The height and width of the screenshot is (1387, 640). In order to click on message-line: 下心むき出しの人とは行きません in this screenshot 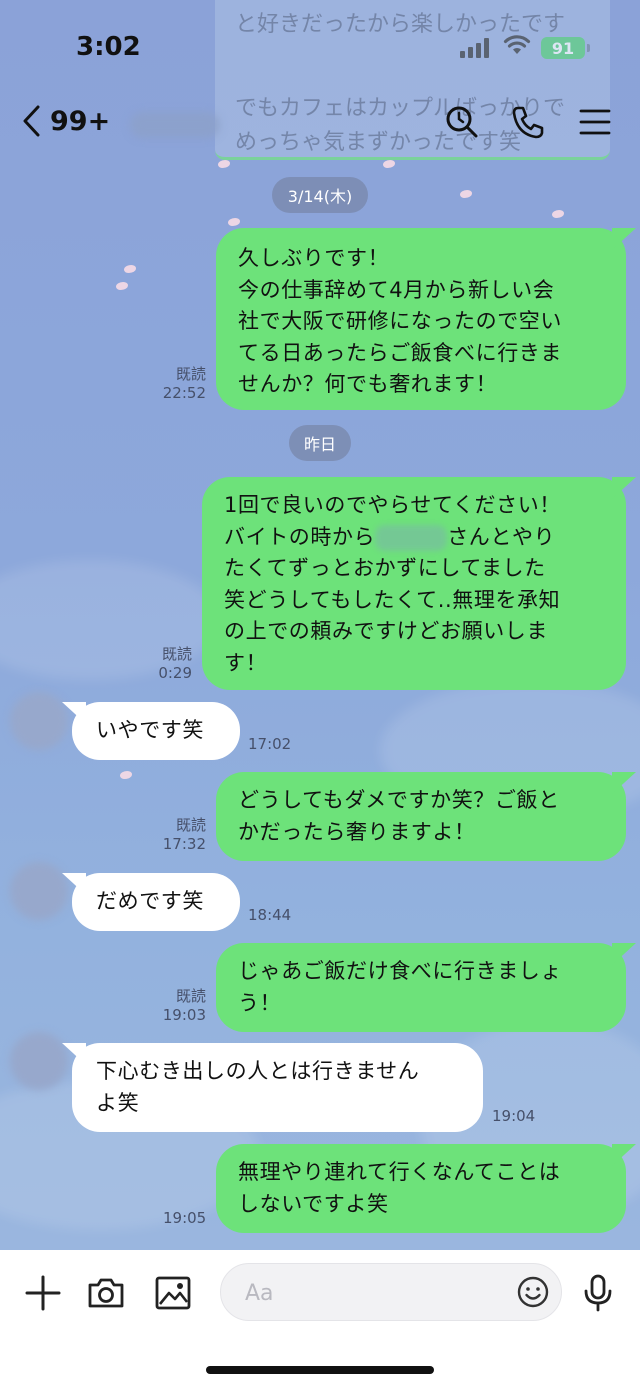, I will do `click(258, 1071)`.